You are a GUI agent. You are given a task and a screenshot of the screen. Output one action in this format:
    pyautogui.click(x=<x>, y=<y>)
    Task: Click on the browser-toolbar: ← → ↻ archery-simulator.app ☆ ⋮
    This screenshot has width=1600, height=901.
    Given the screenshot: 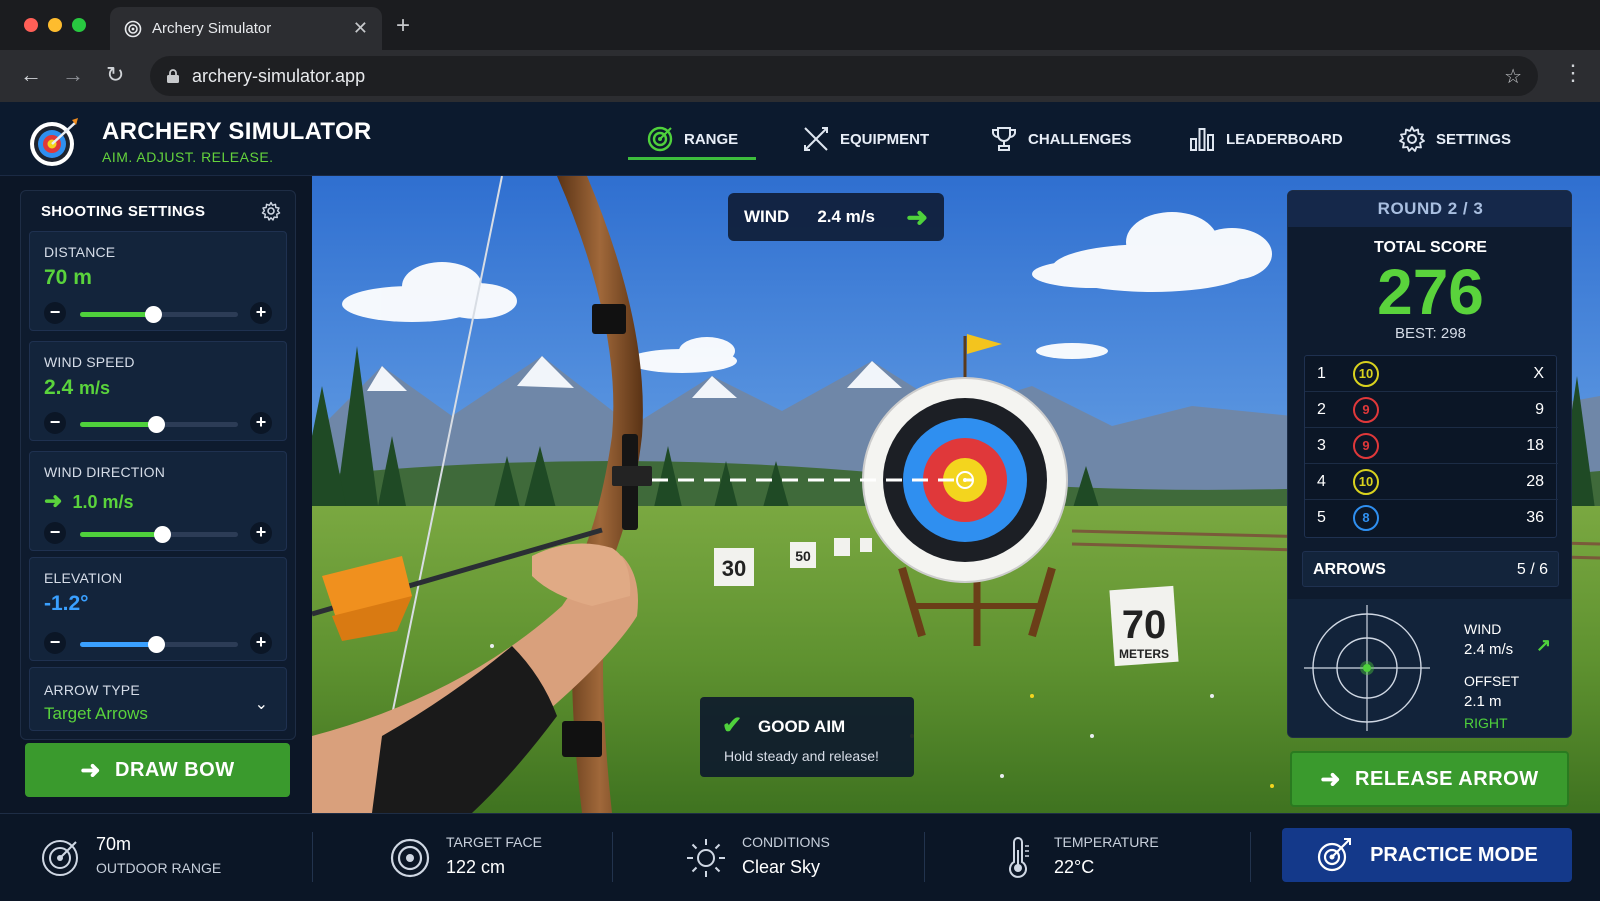 What is the action you would take?
    pyautogui.click(x=800, y=76)
    